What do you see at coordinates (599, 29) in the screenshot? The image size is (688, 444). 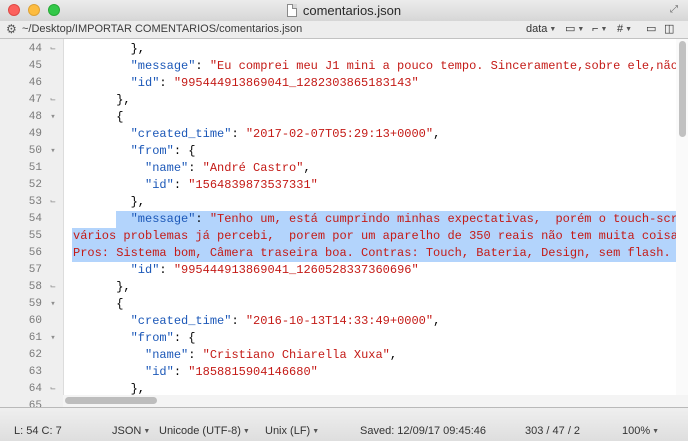 I see `bookmark-menu: ⌐ ▼` at bounding box center [599, 29].